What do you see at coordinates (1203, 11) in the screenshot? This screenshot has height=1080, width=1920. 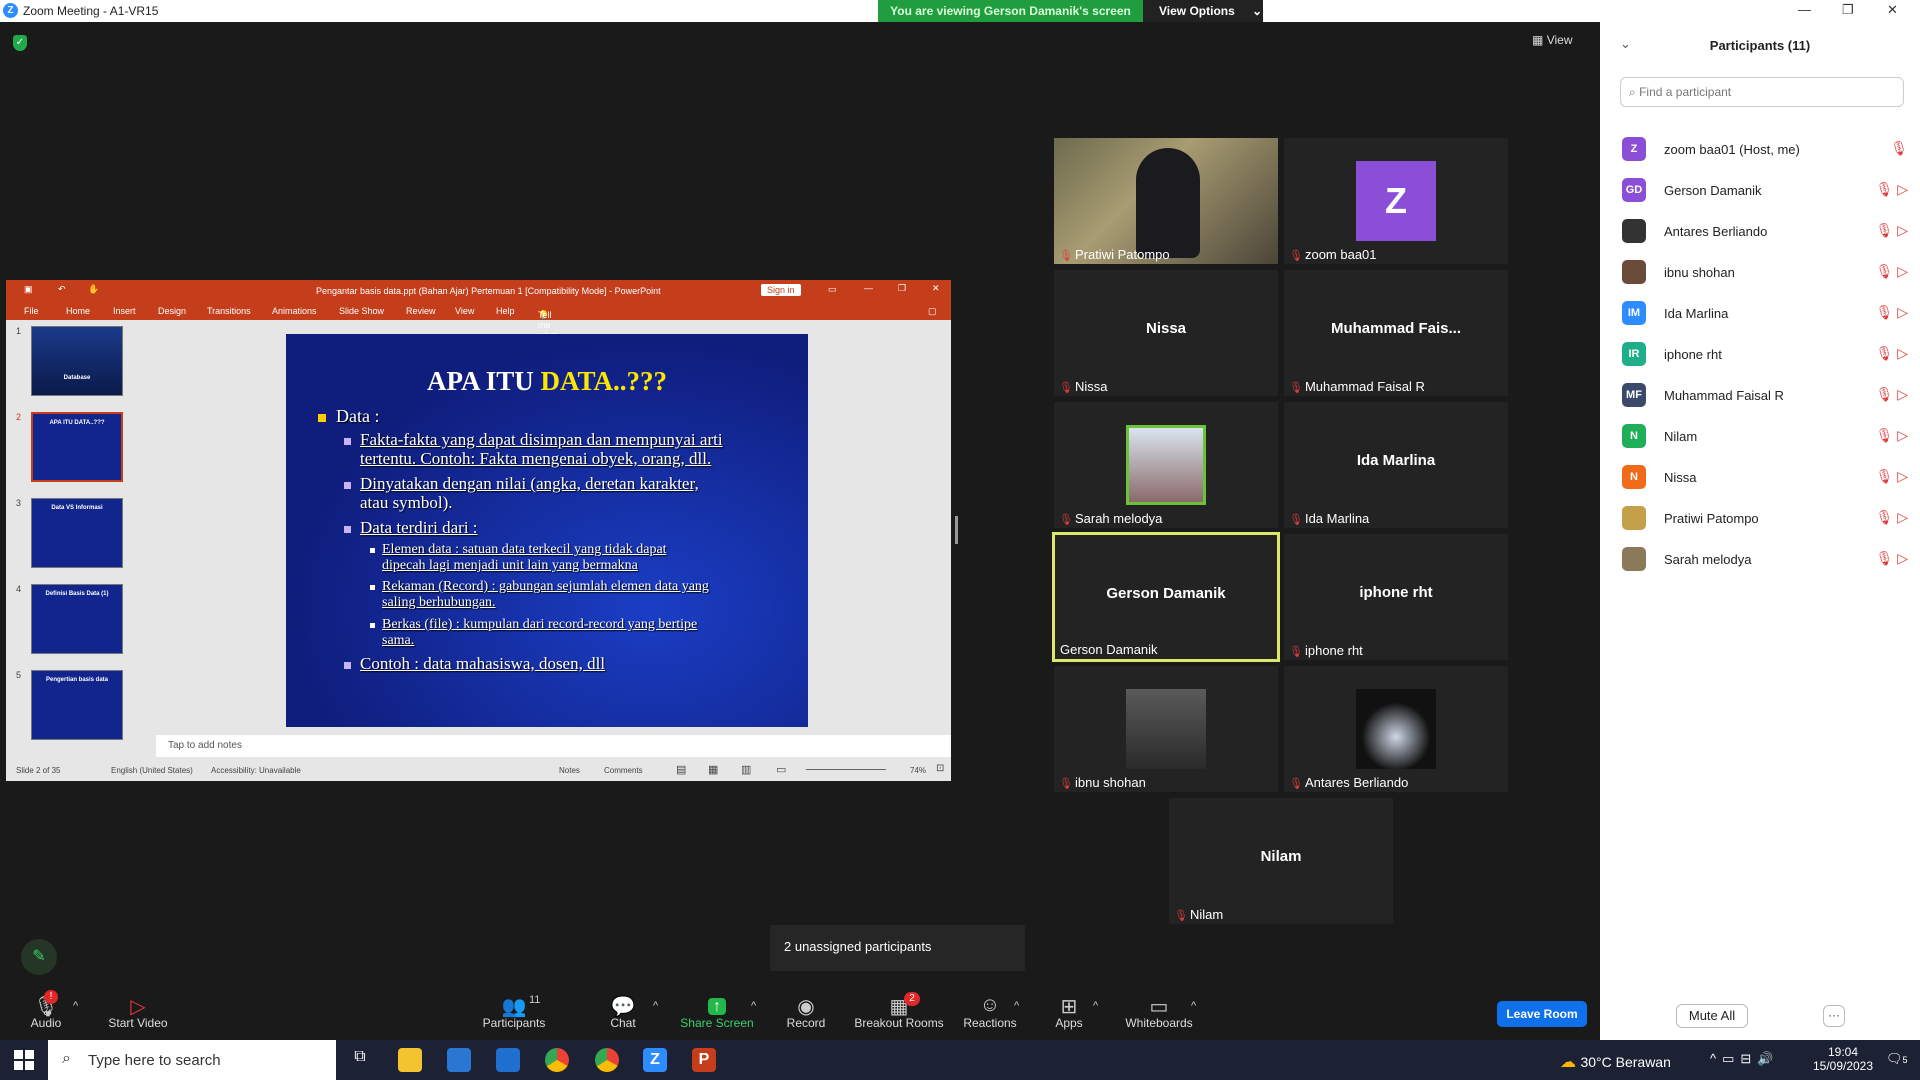 I see `view-options-button: View Options ⌄` at bounding box center [1203, 11].